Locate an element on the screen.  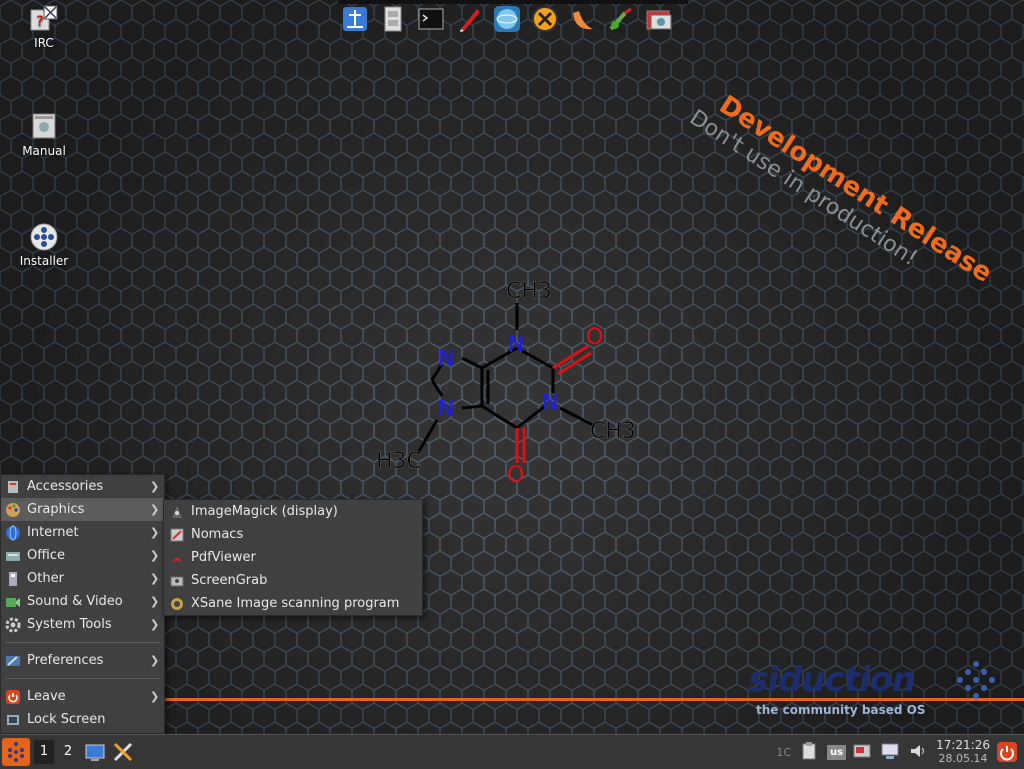
launcher-bar is located at coordinates (507, 22).